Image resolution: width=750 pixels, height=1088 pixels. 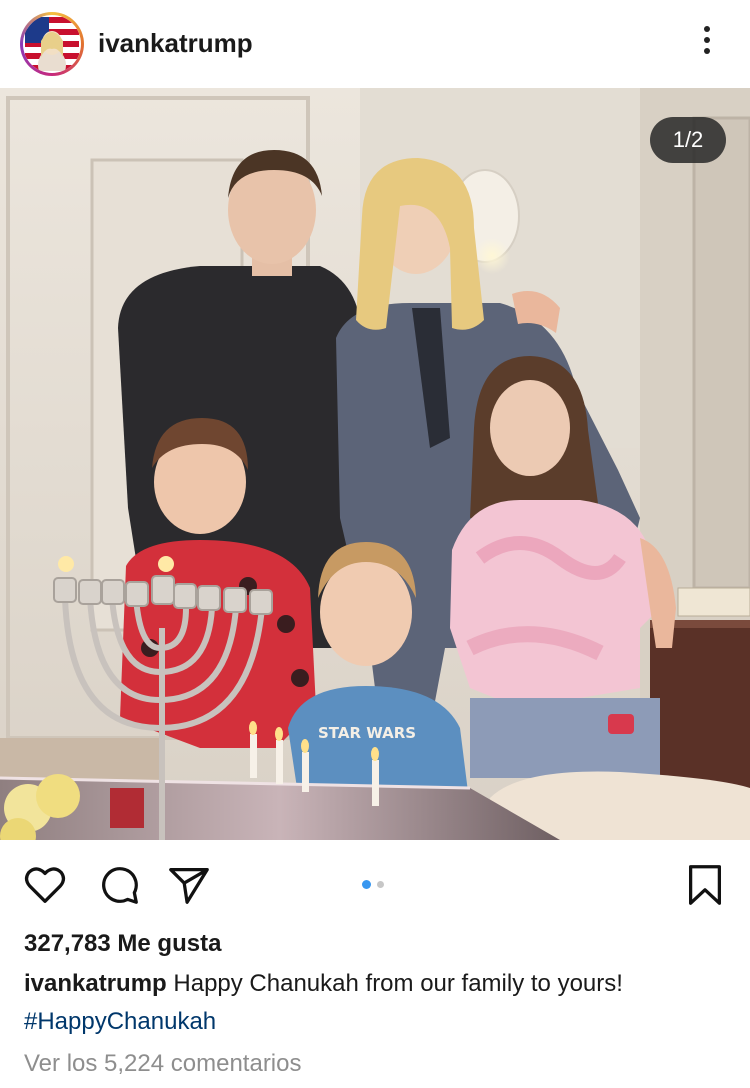 I want to click on likes-count: 327,783 Me gusta, so click(x=122, y=944).